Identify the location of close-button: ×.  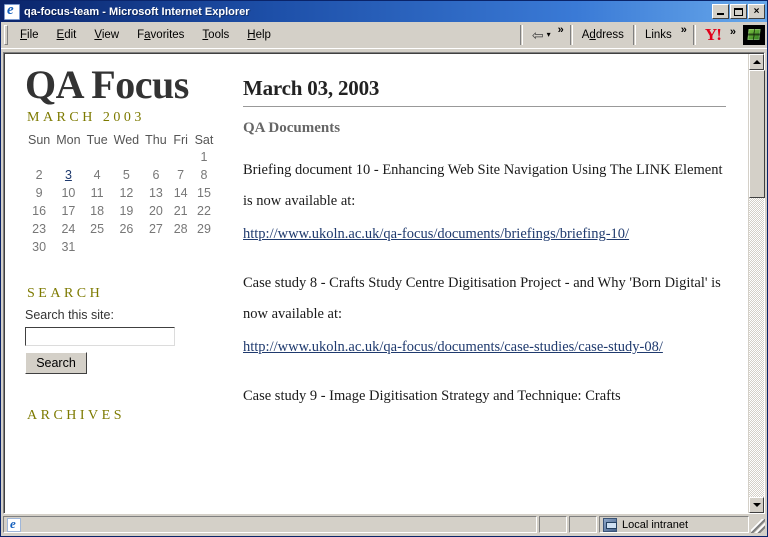
(756, 11).